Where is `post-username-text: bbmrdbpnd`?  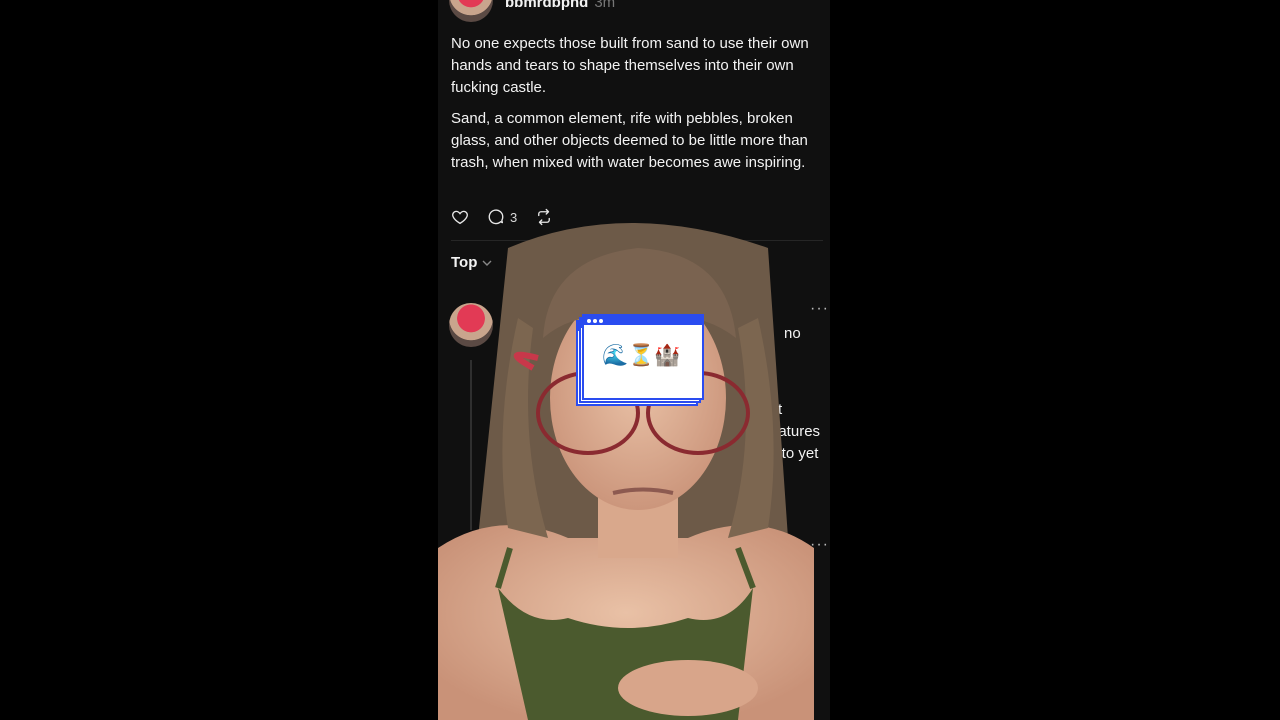 post-username-text: bbmrdbpnd is located at coordinates (547, 5).